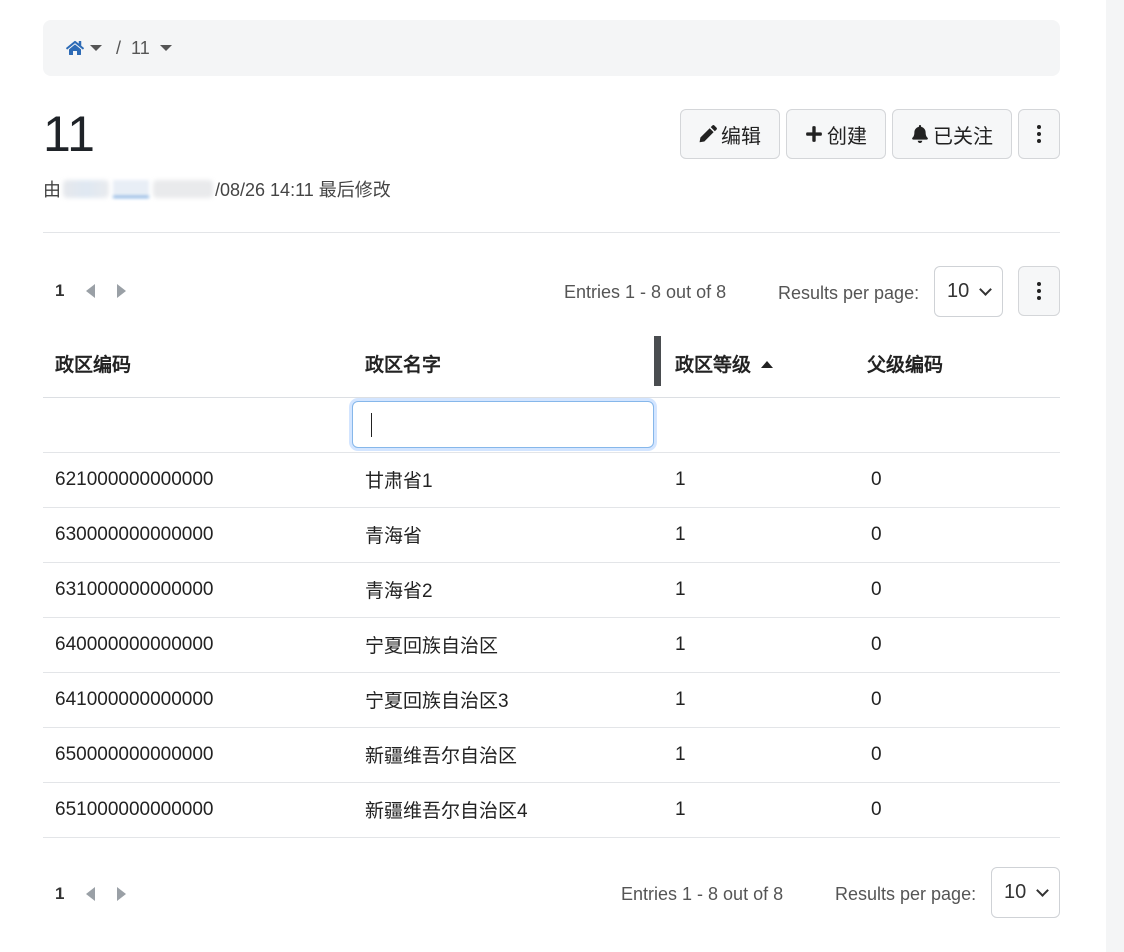 The height and width of the screenshot is (952, 1124). Describe the element at coordinates (198, 364) in the screenshot. I see `column-header-code: 政区编码` at that location.